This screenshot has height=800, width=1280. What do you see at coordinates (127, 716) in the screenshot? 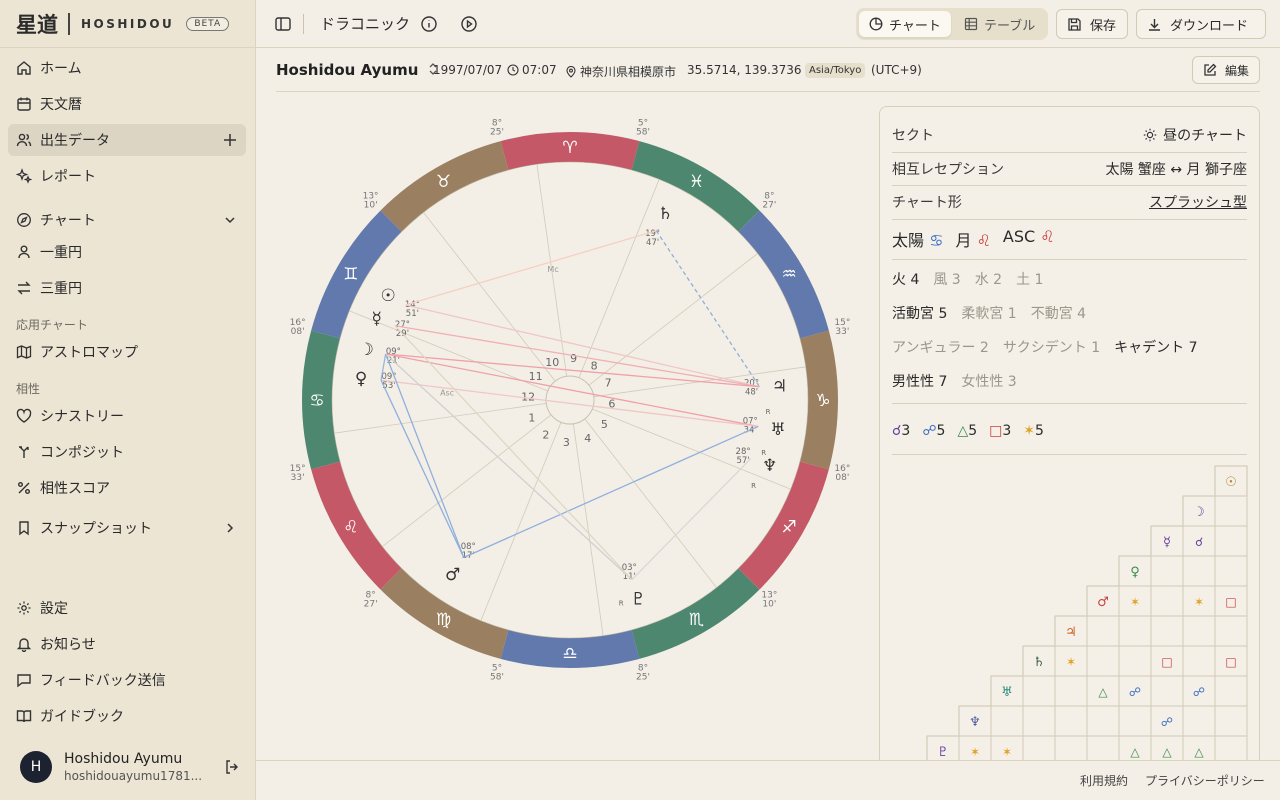
I see `sidebar-item-guidebook: ガイドブック` at bounding box center [127, 716].